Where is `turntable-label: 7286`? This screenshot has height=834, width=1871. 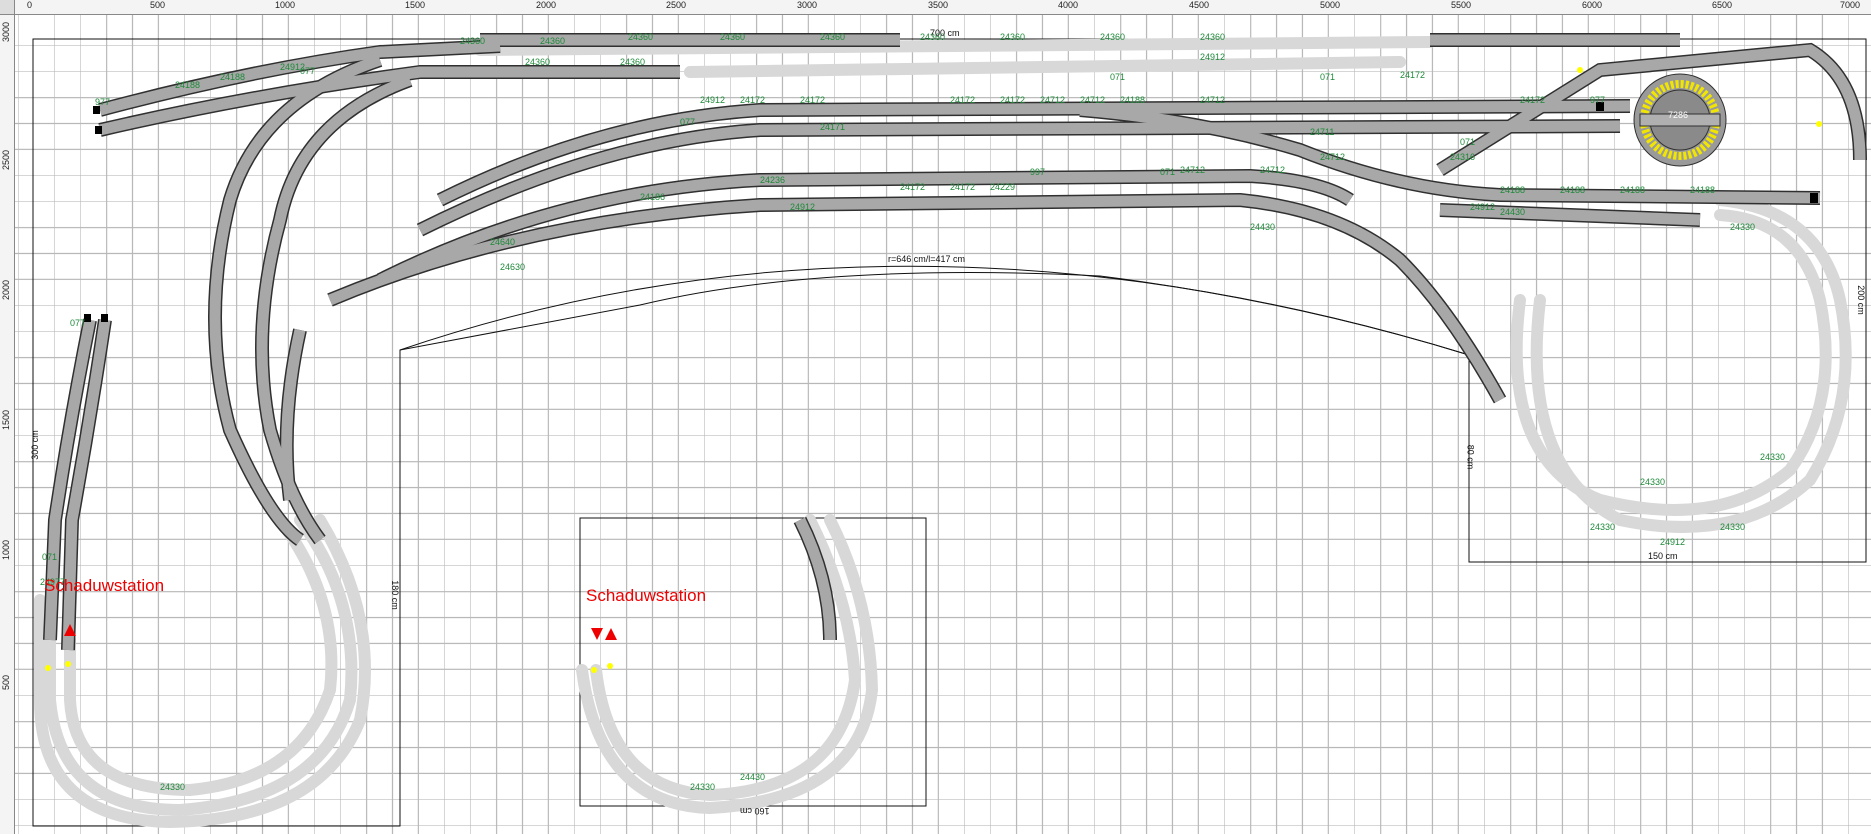 turntable-label: 7286 is located at coordinates (1678, 115).